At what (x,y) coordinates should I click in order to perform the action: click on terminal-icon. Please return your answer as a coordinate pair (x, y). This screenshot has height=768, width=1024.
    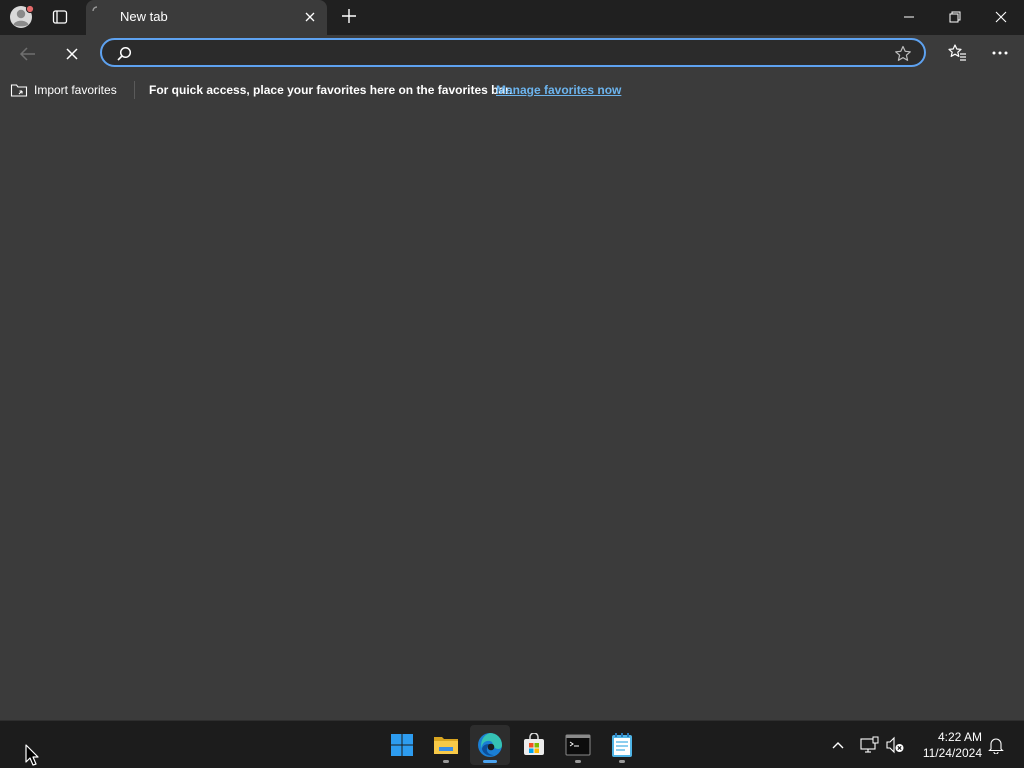
    Looking at the image, I should click on (578, 745).